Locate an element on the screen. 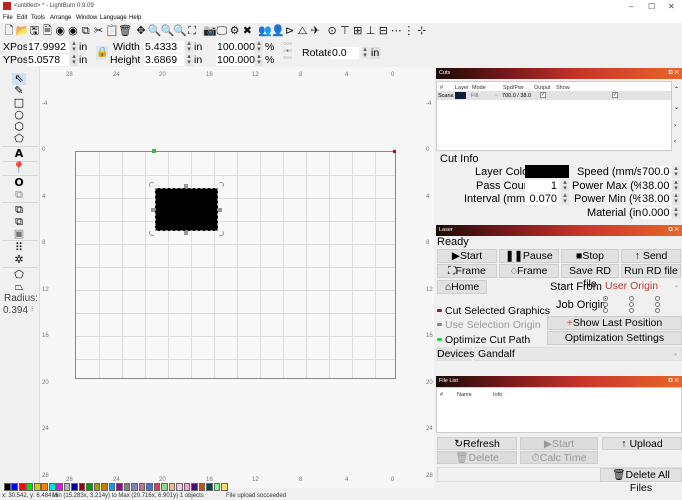 This screenshot has width=682, height=500. radius-input: 0.394 is located at coordinates (15, 310).